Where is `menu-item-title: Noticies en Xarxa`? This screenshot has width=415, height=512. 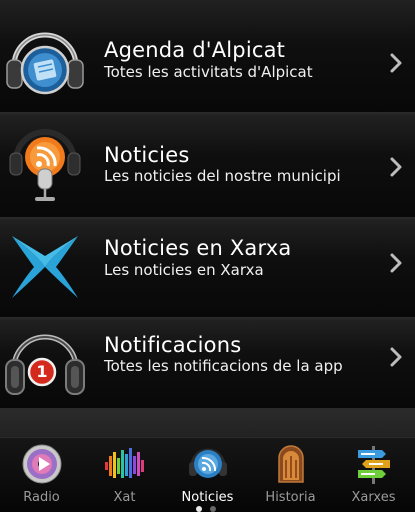 menu-item-title: Noticies en Xarxa is located at coordinates (198, 248).